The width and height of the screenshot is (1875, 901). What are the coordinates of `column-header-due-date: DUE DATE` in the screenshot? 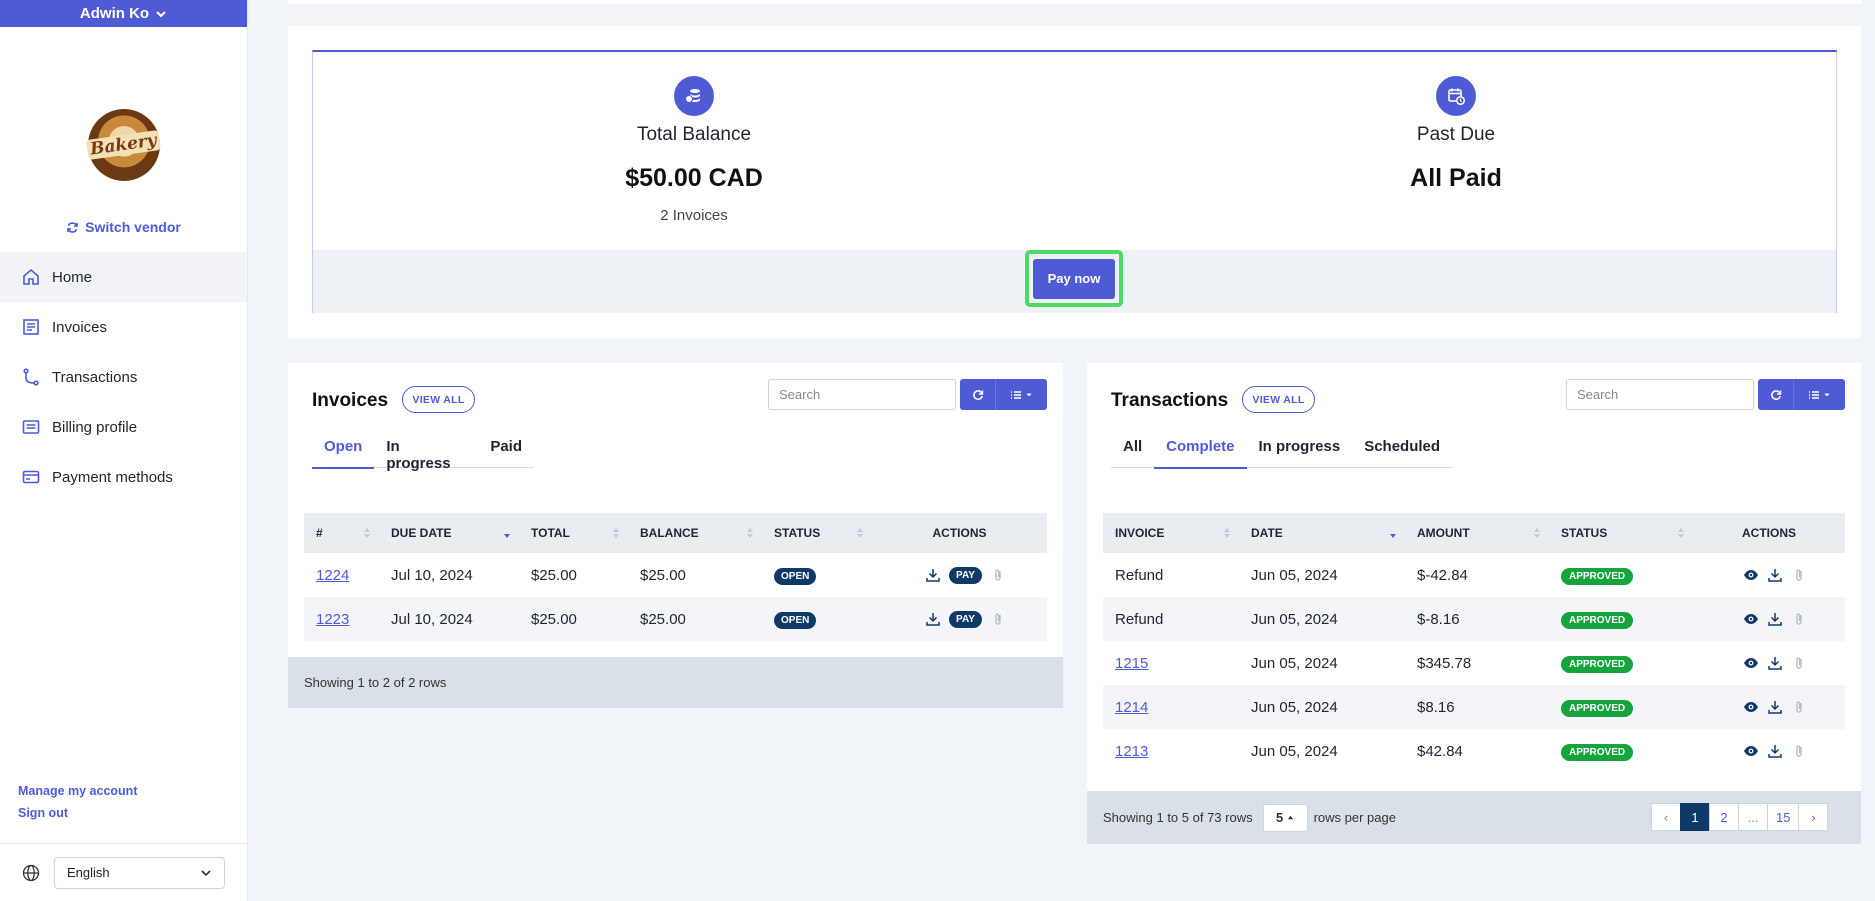 It's located at (449, 533).